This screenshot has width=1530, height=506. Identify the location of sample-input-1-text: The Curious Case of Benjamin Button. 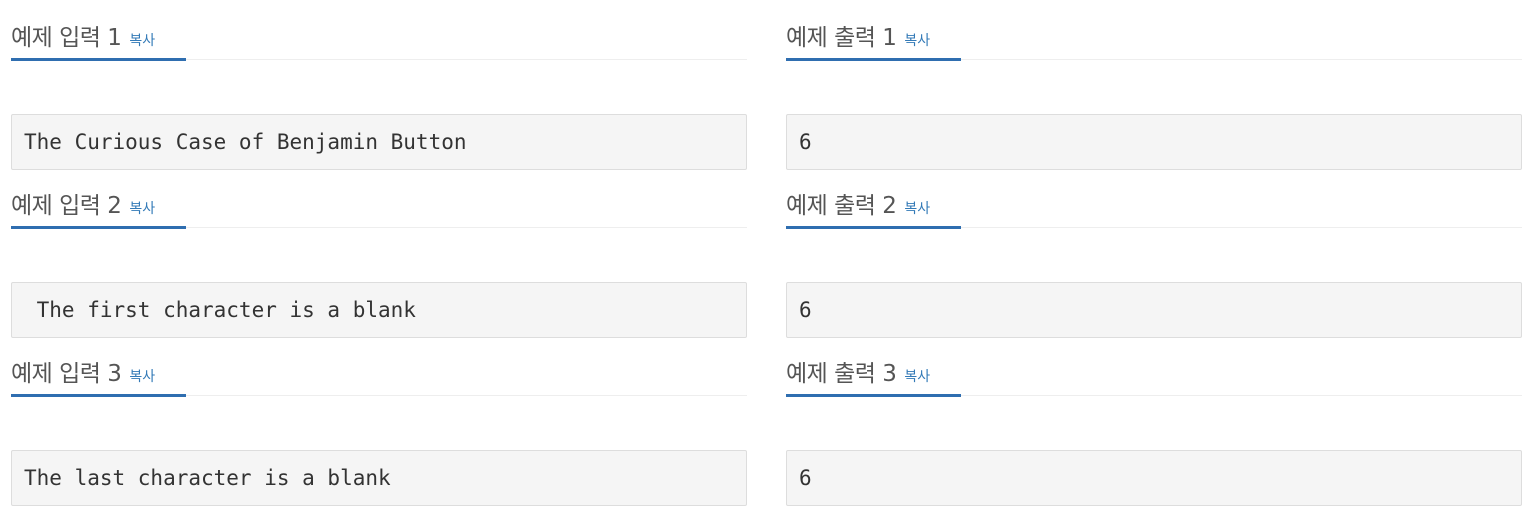
(379, 142).